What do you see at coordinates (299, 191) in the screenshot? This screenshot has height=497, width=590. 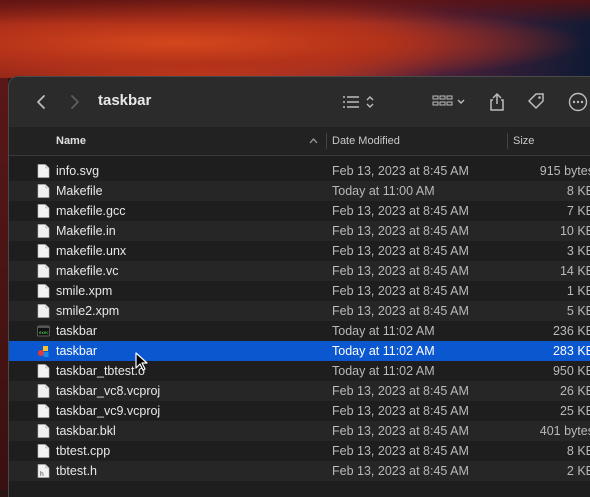 I see `file-row: Makefile Today at 11:00 AM 8 KB` at bounding box center [299, 191].